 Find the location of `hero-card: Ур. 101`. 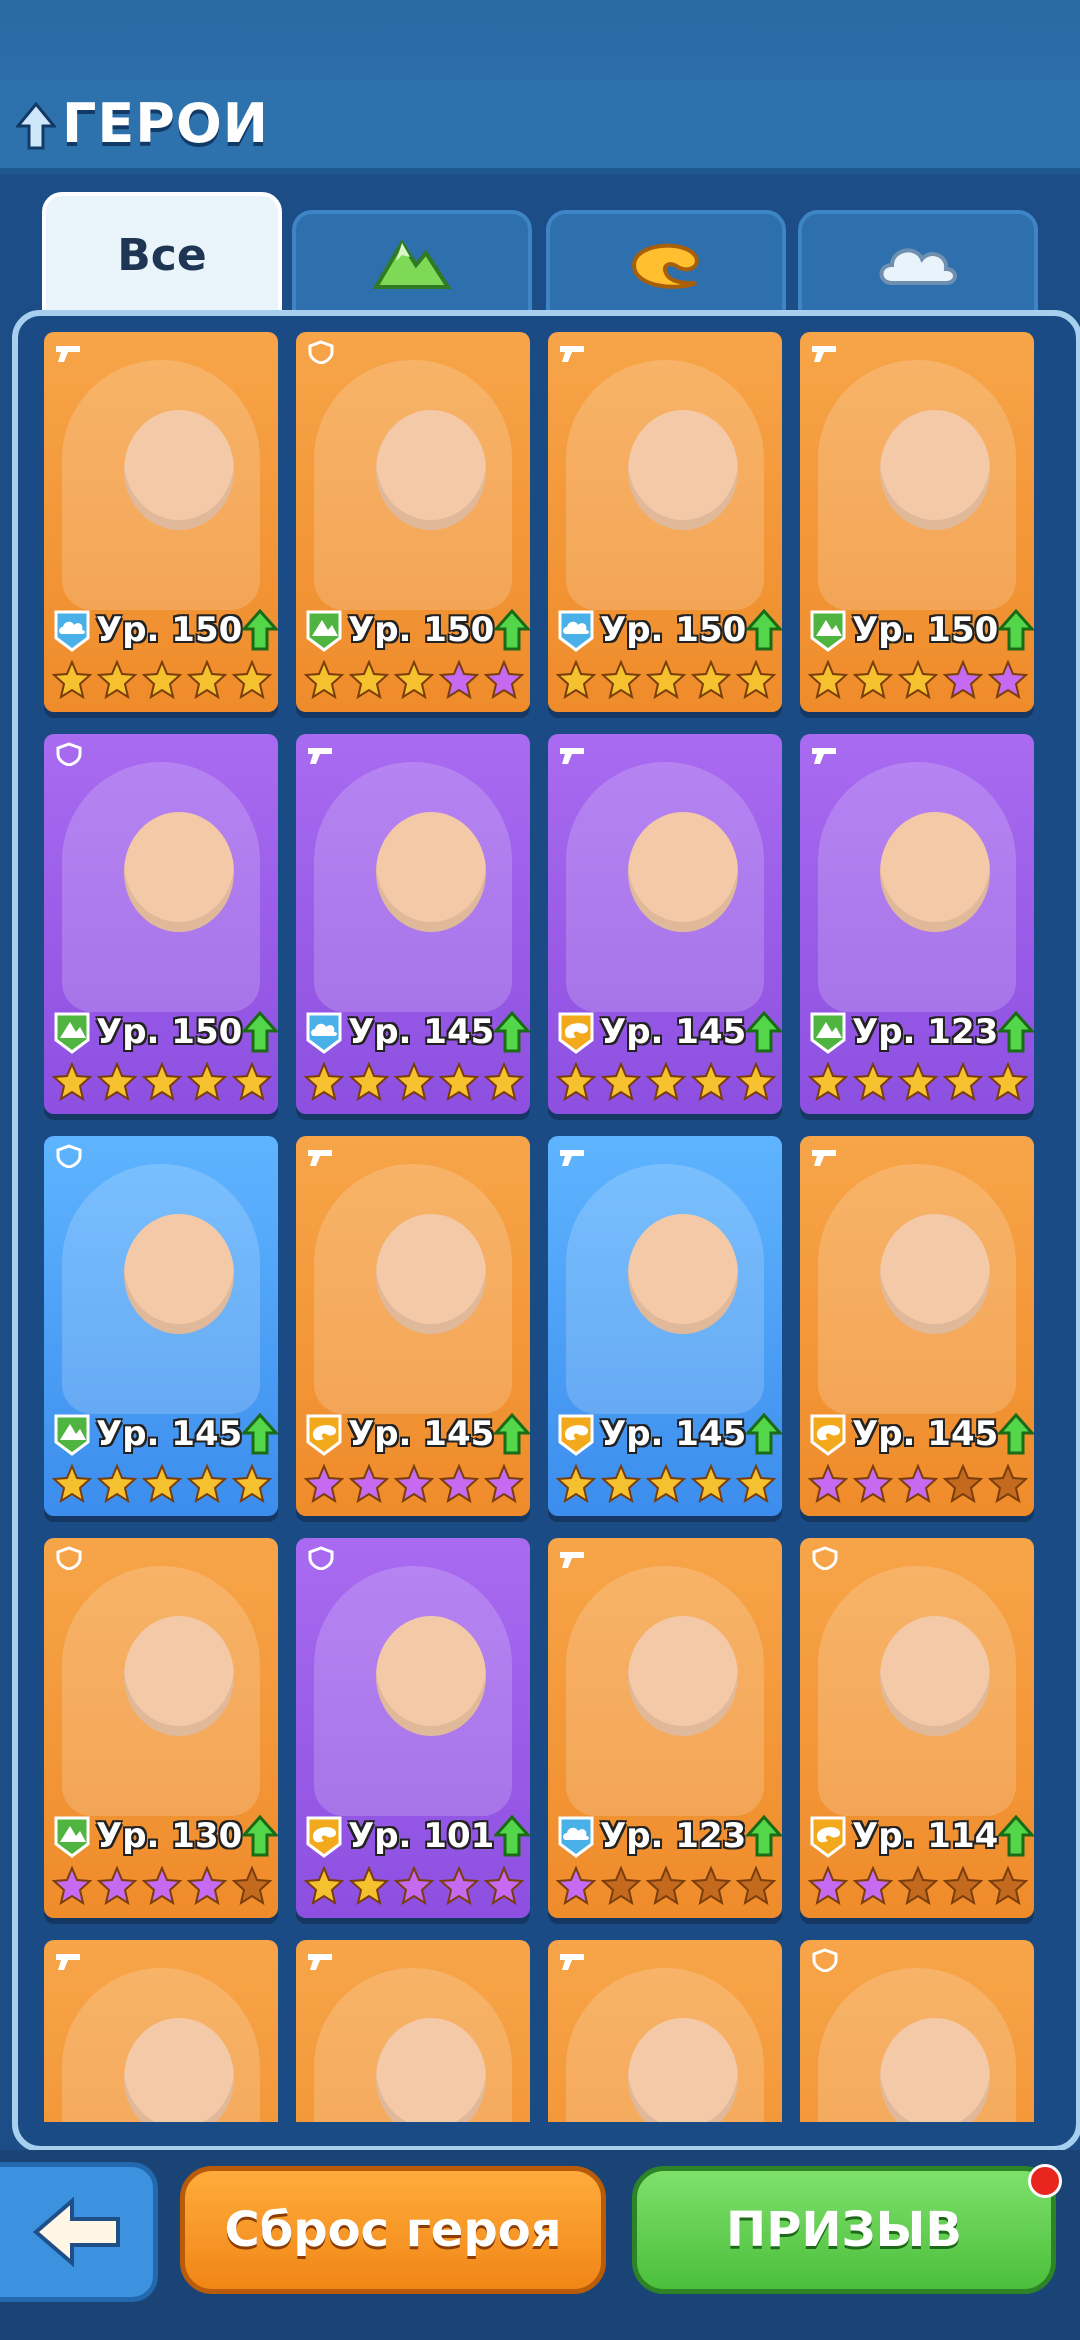

hero-card: Ур. 101 is located at coordinates (413, 1728).